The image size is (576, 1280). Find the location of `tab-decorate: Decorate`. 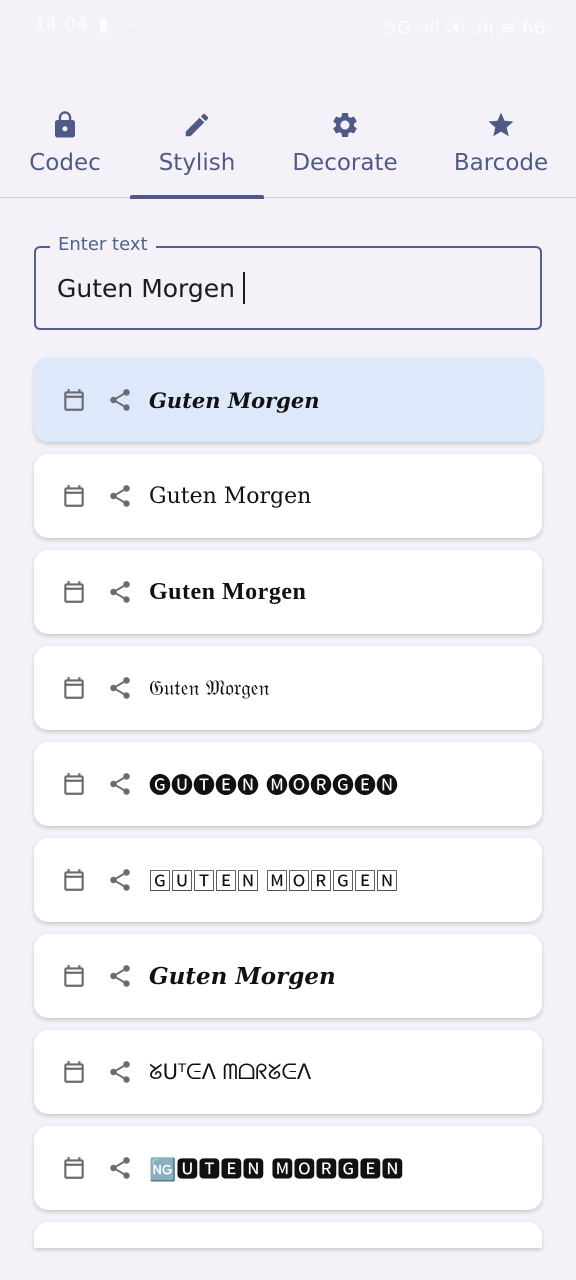

tab-decorate: Decorate is located at coordinates (345, 149).